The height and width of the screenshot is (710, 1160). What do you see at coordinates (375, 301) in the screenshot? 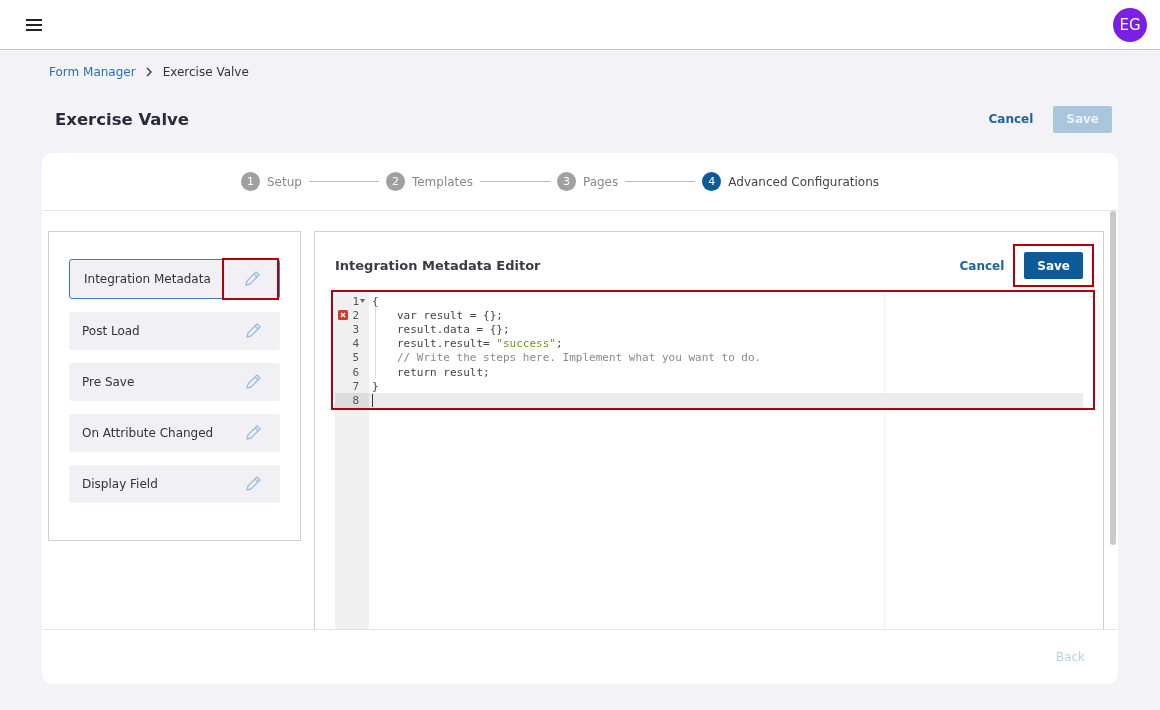
I see `code-line: {` at bounding box center [375, 301].